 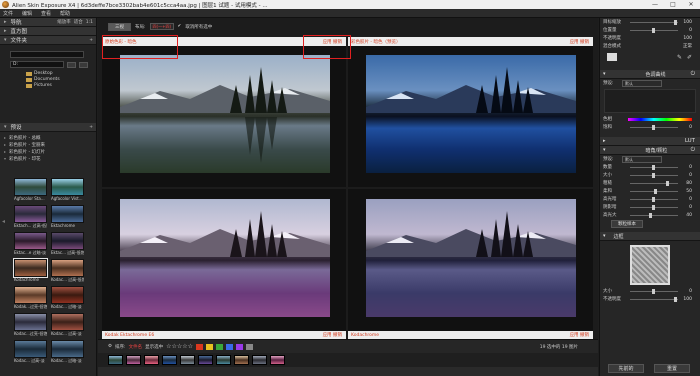 I want to click on menu-edit: 编辑, so click(x=27, y=13).